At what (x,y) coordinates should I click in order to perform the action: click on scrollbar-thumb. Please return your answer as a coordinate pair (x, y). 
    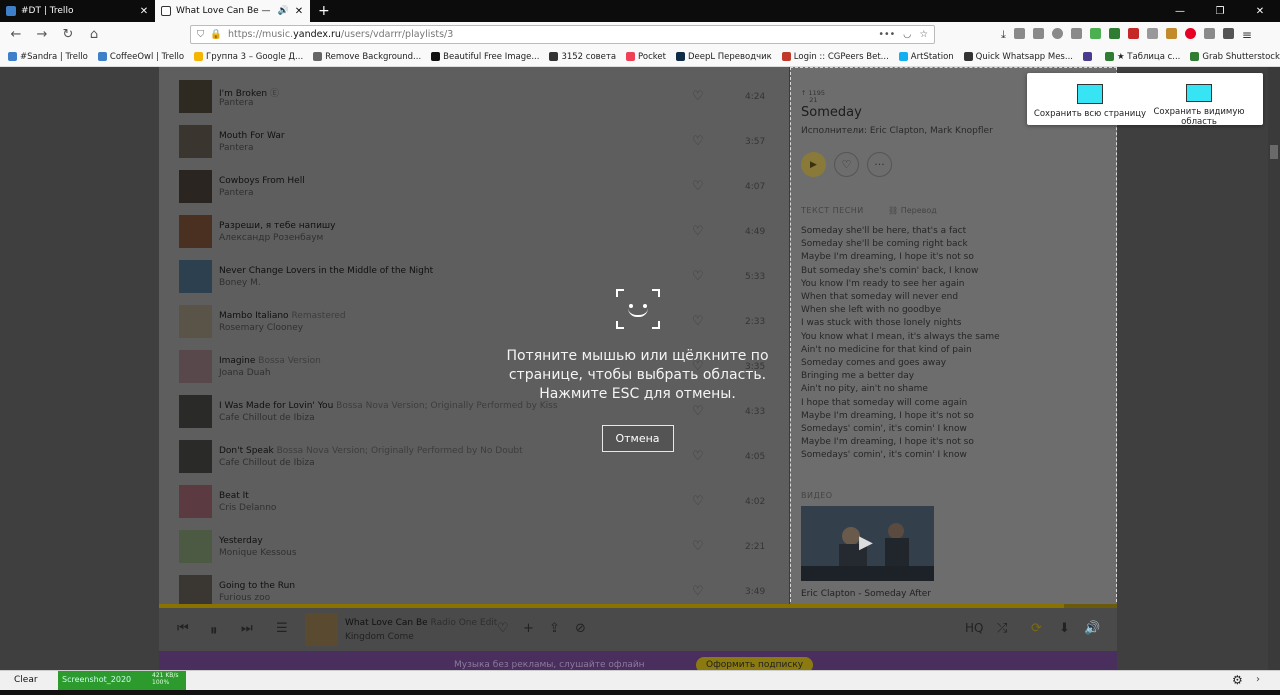
    Looking at the image, I should click on (1274, 152).